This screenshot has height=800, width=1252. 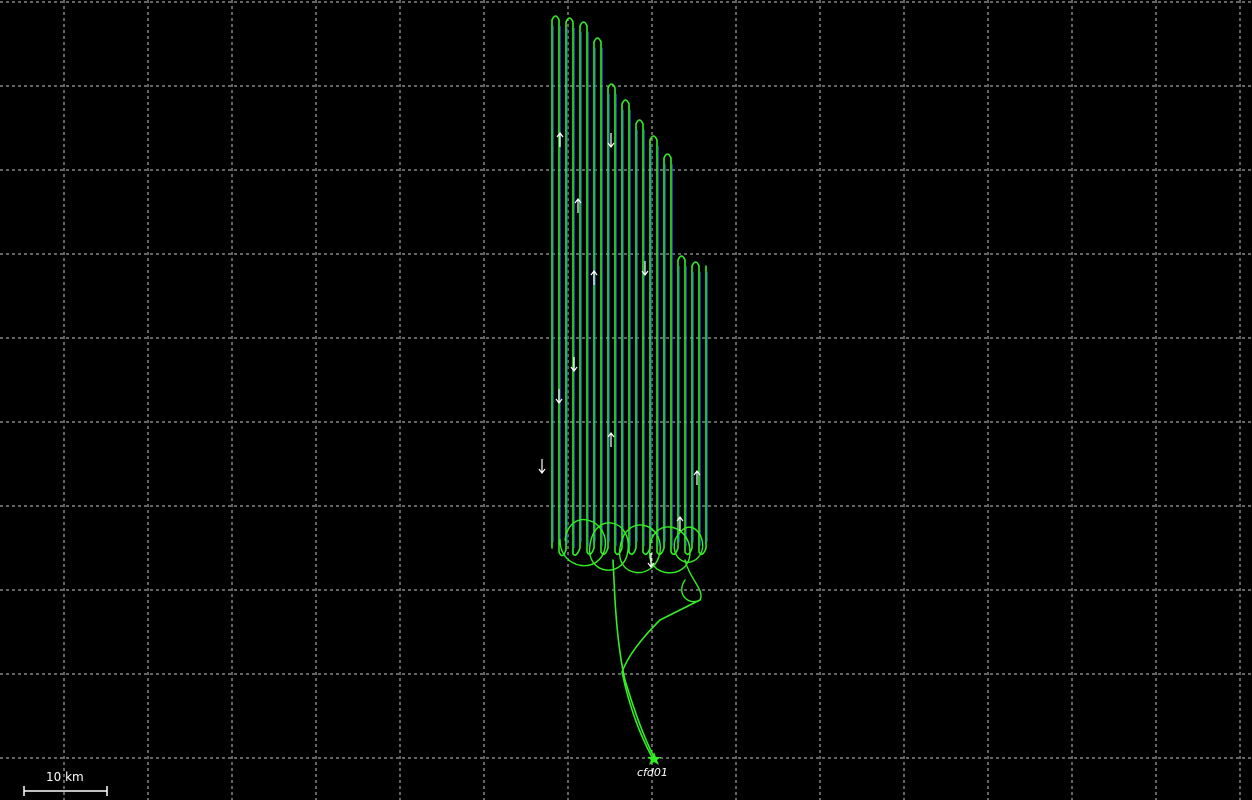 I want to click on scale-bar-label: 10 km, so click(x=65, y=777).